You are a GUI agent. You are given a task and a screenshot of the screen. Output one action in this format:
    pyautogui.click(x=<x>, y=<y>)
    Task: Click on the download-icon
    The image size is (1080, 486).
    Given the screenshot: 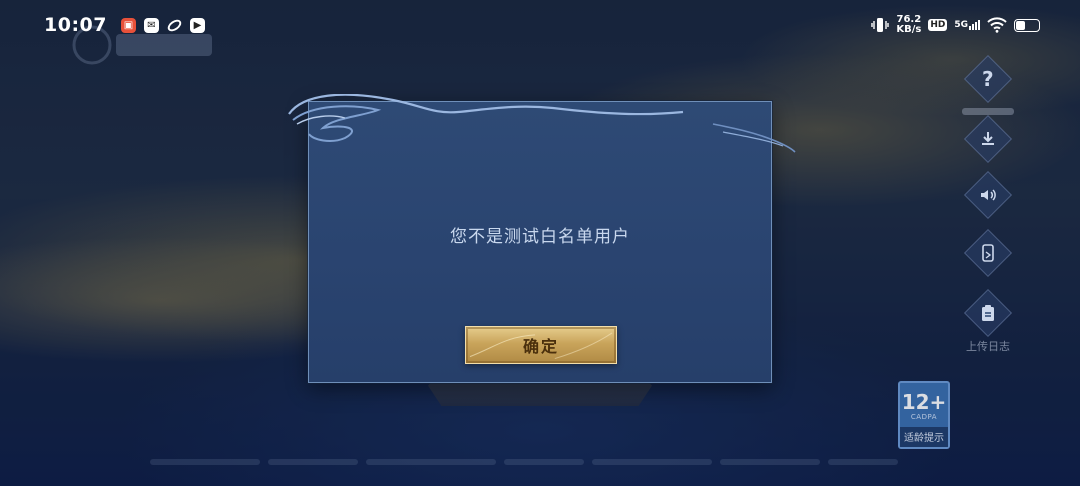 What is the action you would take?
    pyautogui.click(x=988, y=138)
    